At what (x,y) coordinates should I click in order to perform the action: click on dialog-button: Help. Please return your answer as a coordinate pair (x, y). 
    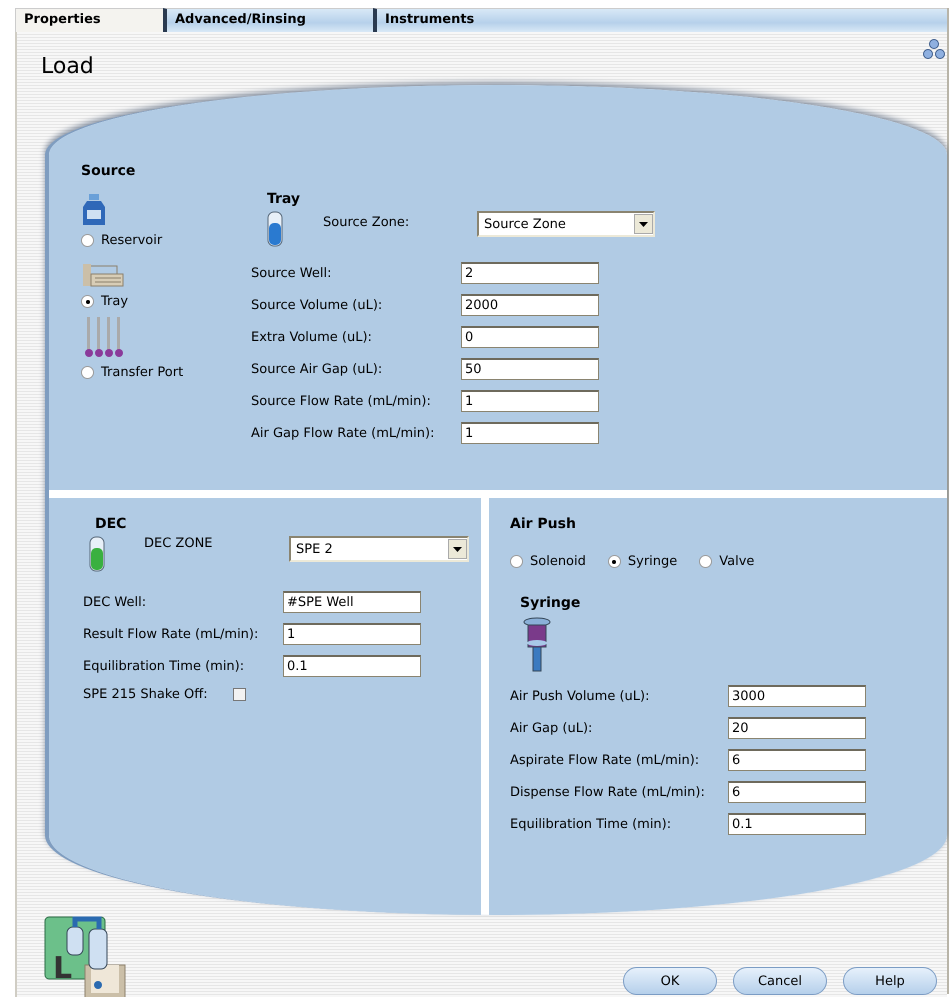
    Looking at the image, I should click on (890, 981).